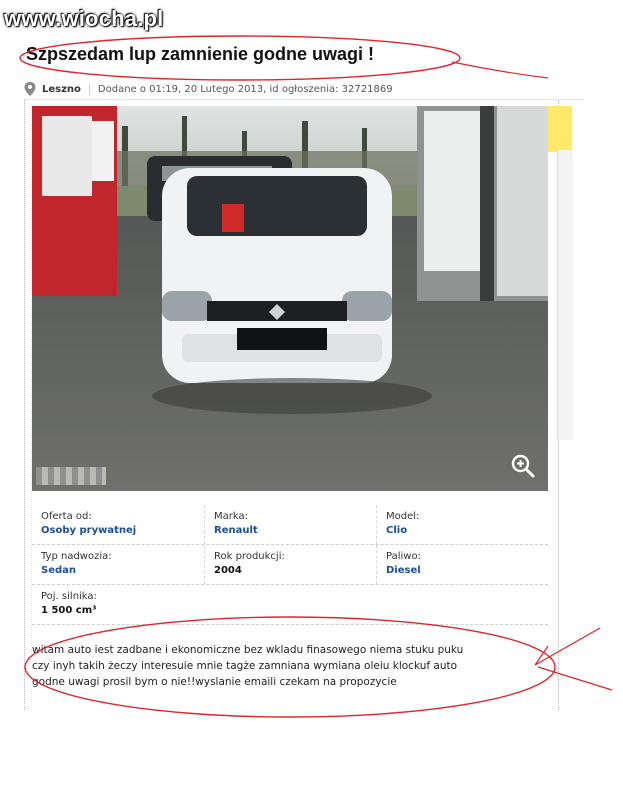 The image size is (623, 810). I want to click on detail-value-link: Sedan, so click(122, 570).